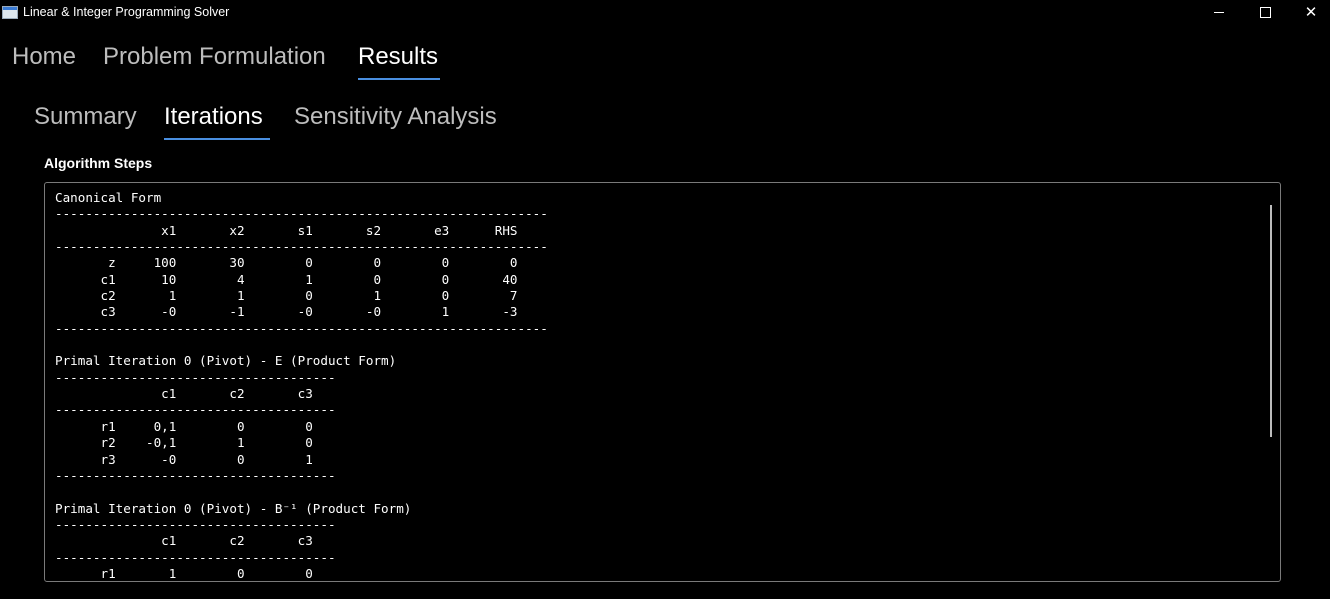 The width and height of the screenshot is (1330, 599). What do you see at coordinates (10, 12) in the screenshot?
I see `app-icon` at bounding box center [10, 12].